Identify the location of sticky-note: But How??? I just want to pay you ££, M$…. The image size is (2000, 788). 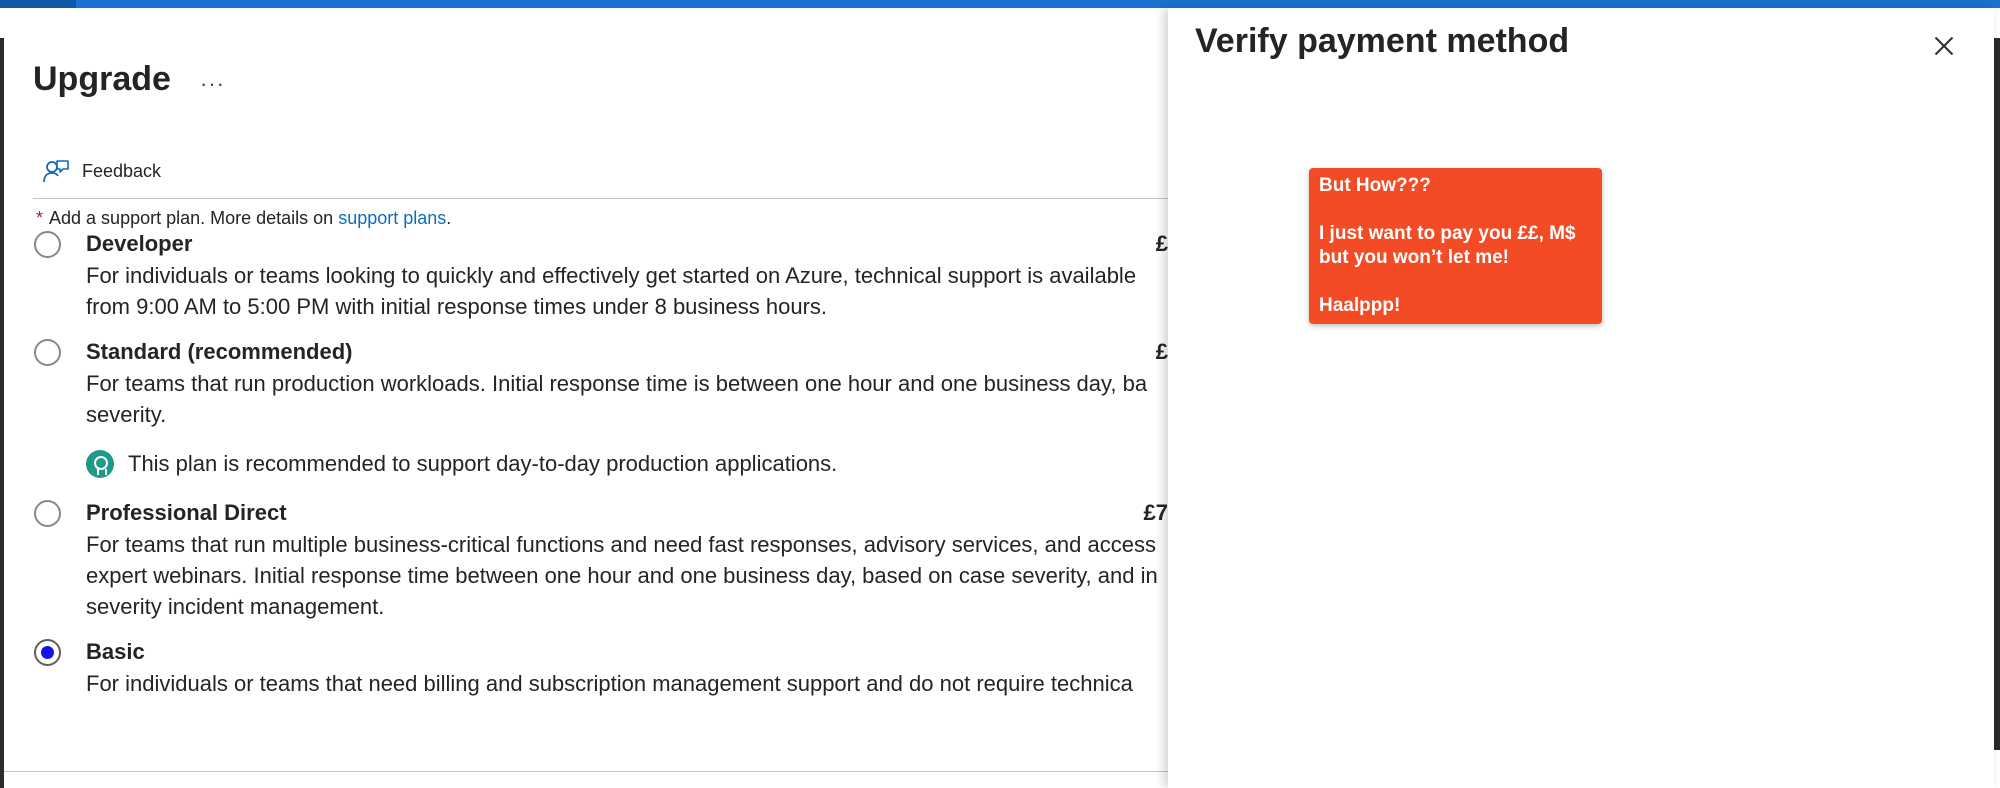
(1455, 246).